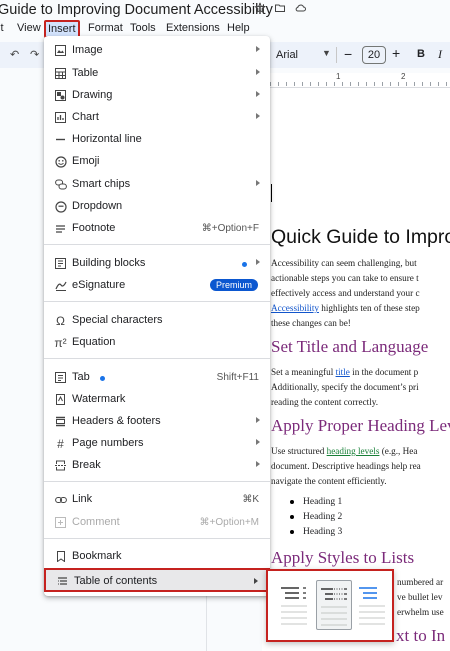  Describe the element at coordinates (60, 285) in the screenshot. I see `esignature-icon` at that location.